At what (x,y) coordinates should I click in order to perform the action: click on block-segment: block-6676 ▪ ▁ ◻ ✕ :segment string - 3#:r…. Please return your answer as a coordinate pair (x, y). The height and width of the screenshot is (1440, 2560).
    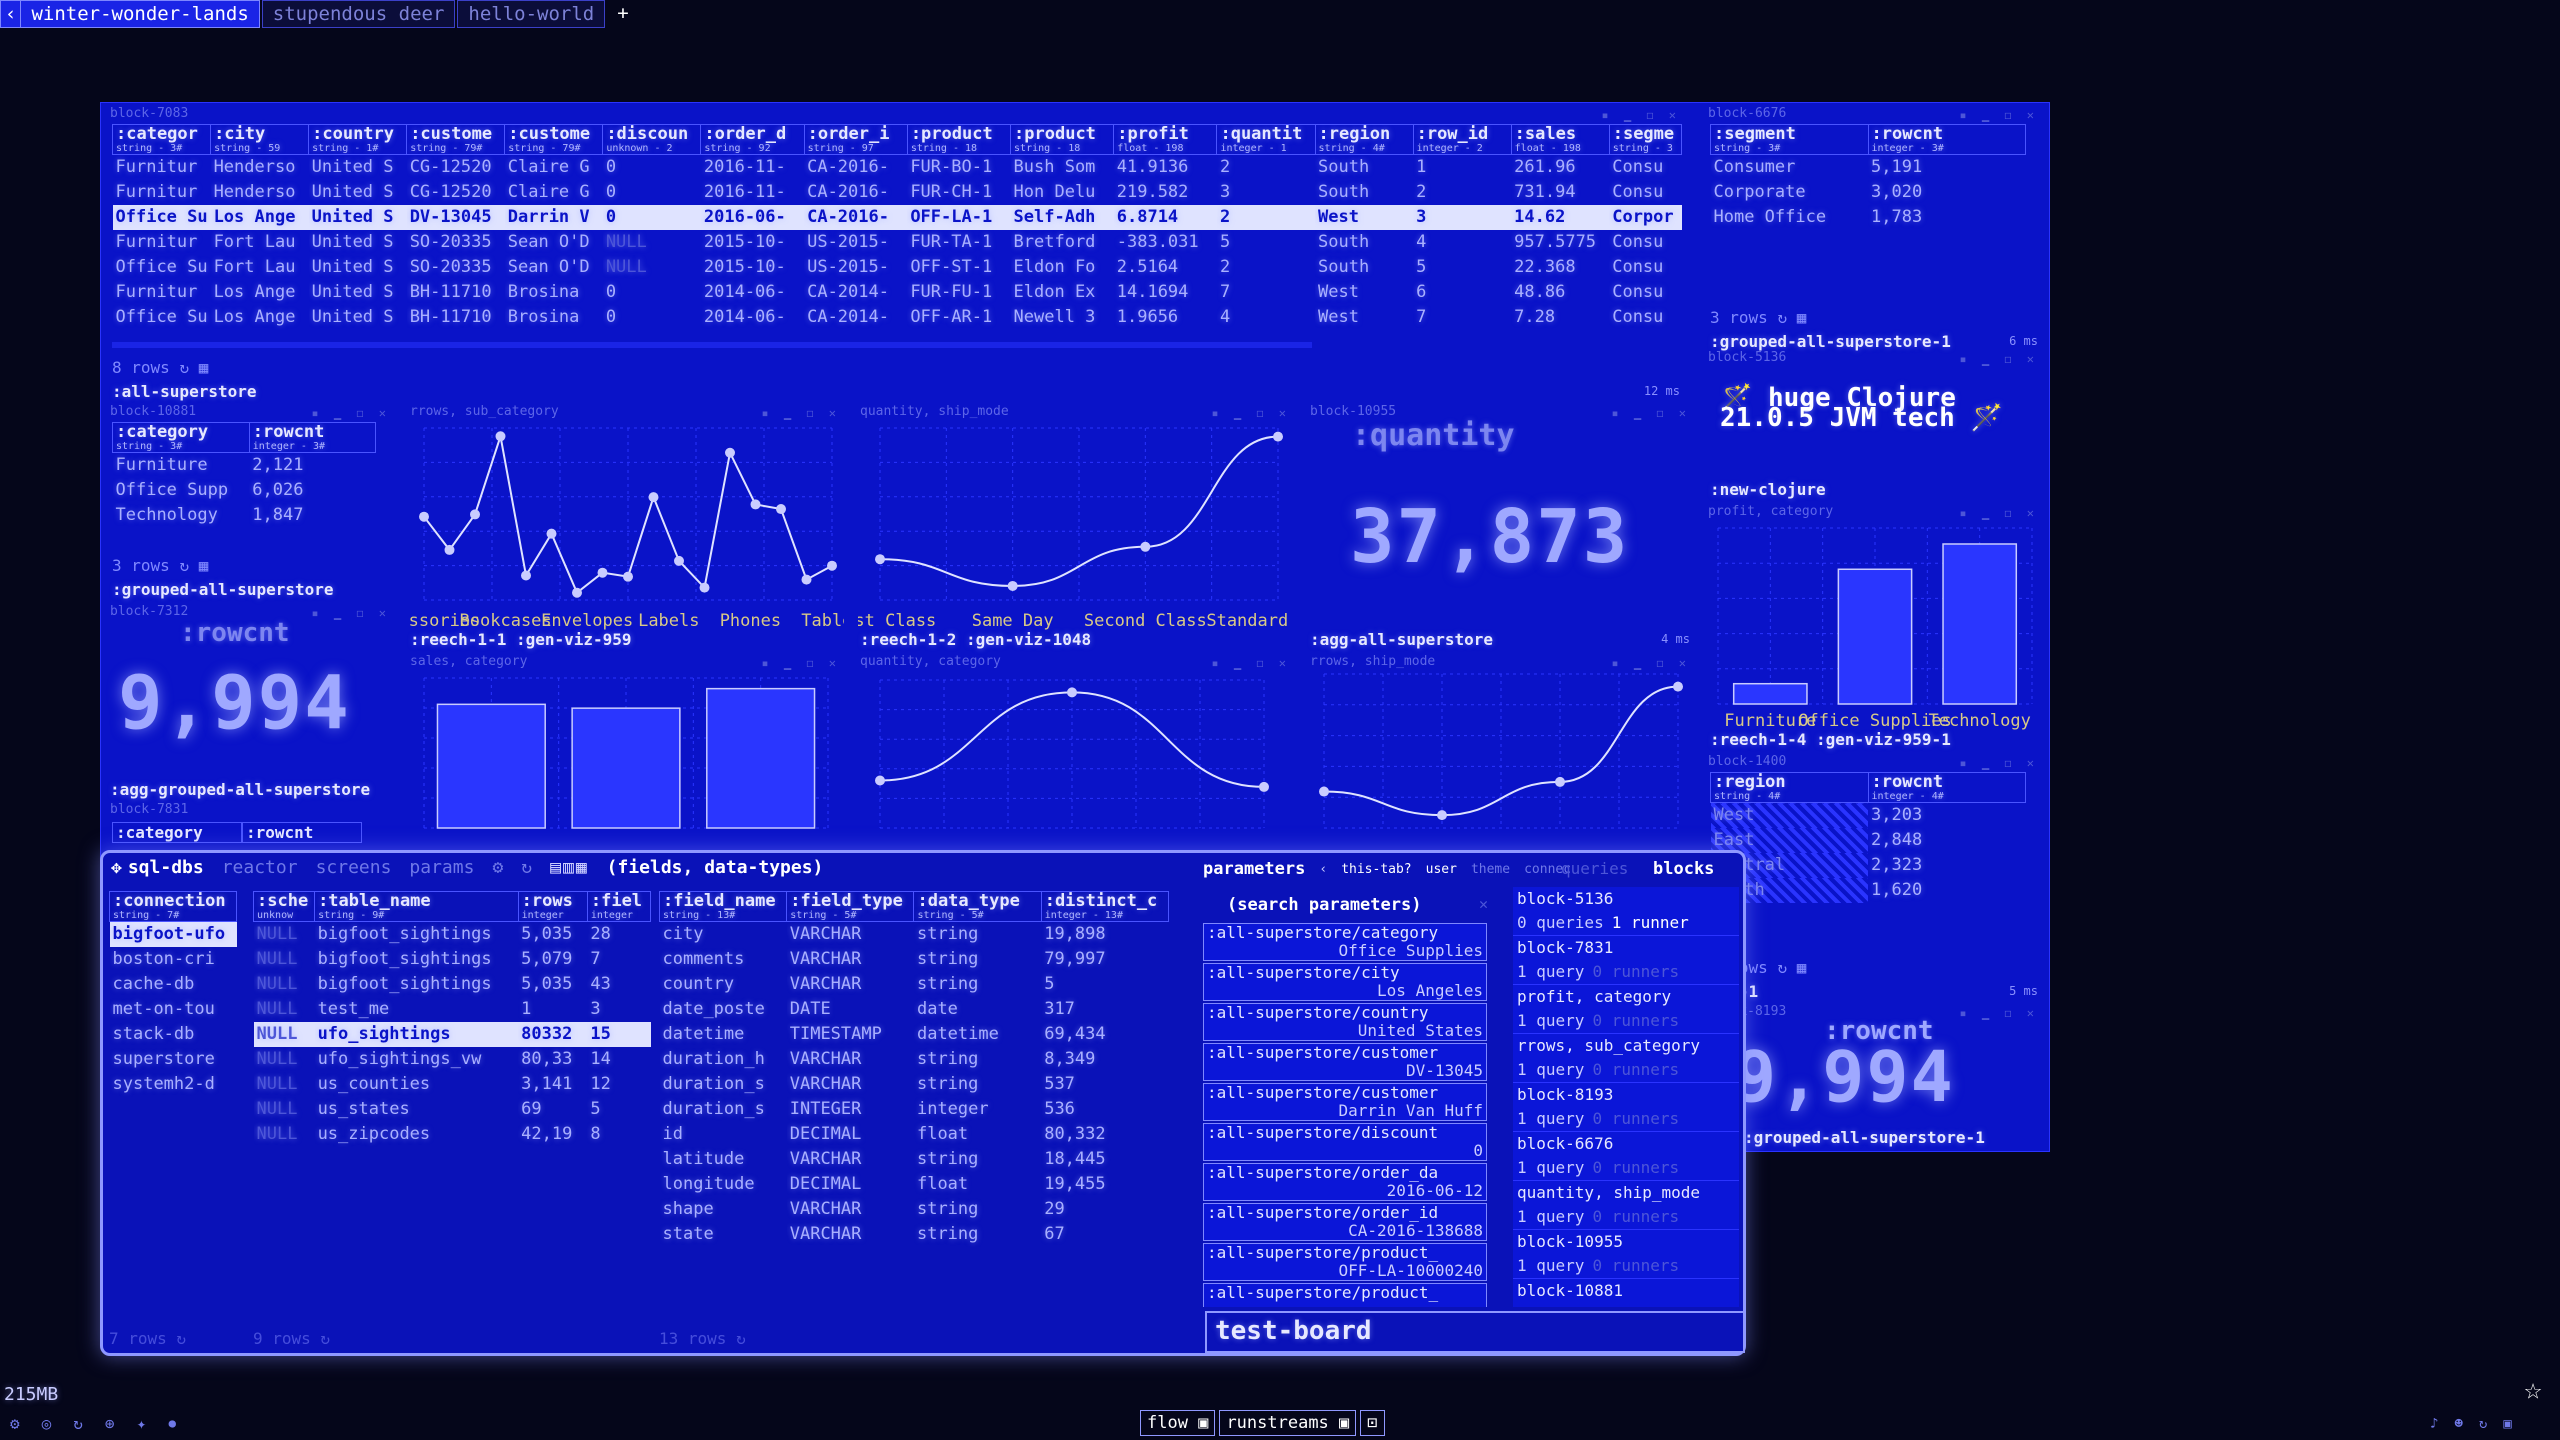
    Looking at the image, I should click on (1874, 228).